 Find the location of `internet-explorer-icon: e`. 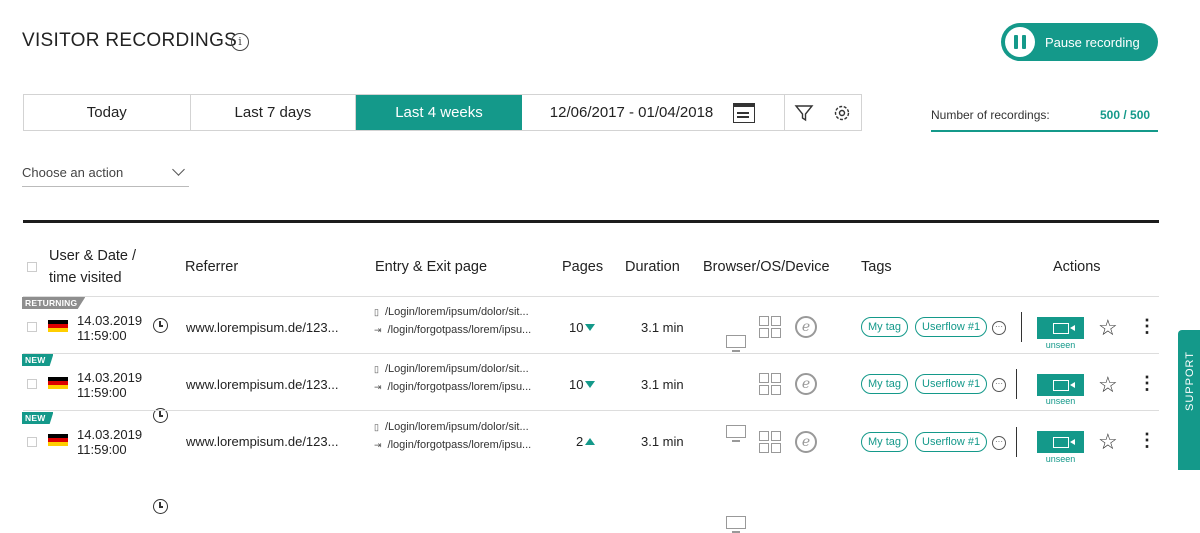

internet-explorer-icon: e is located at coordinates (806, 442).